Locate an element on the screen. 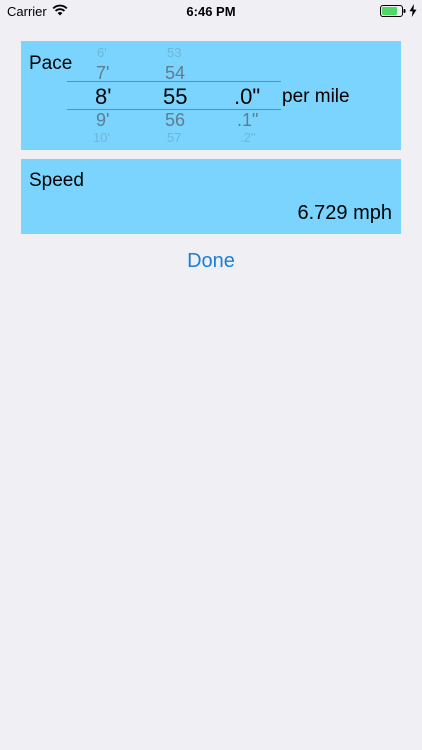 Image resolution: width=422 pixels, height=750 pixels. seconds-above: 54 is located at coordinates (175, 73).